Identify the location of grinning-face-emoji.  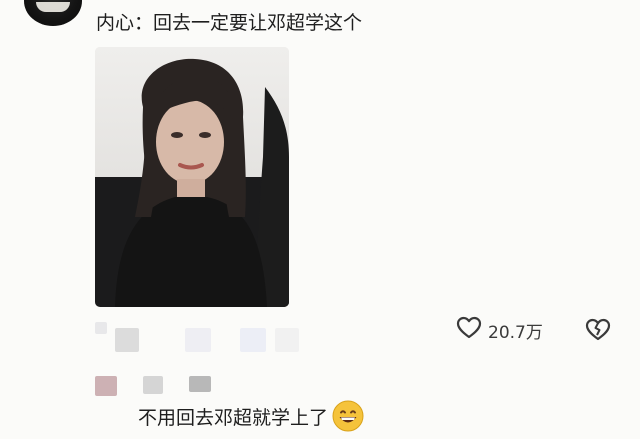
(348, 416).